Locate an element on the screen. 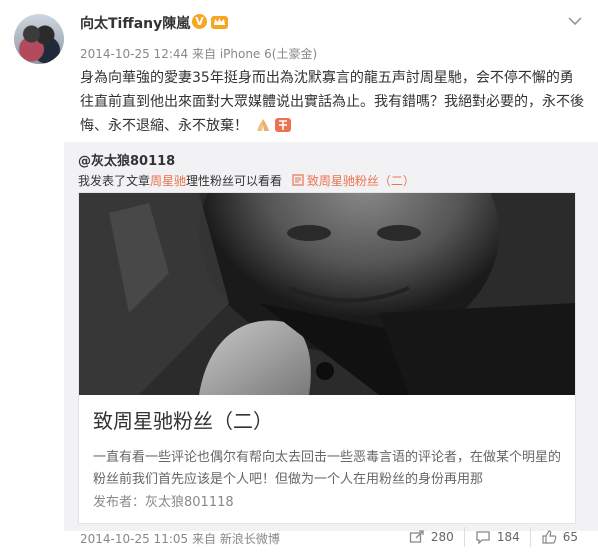 This screenshot has height=558, width=598. article-title: 致周星驰粉丝（二） is located at coordinates (183, 419).